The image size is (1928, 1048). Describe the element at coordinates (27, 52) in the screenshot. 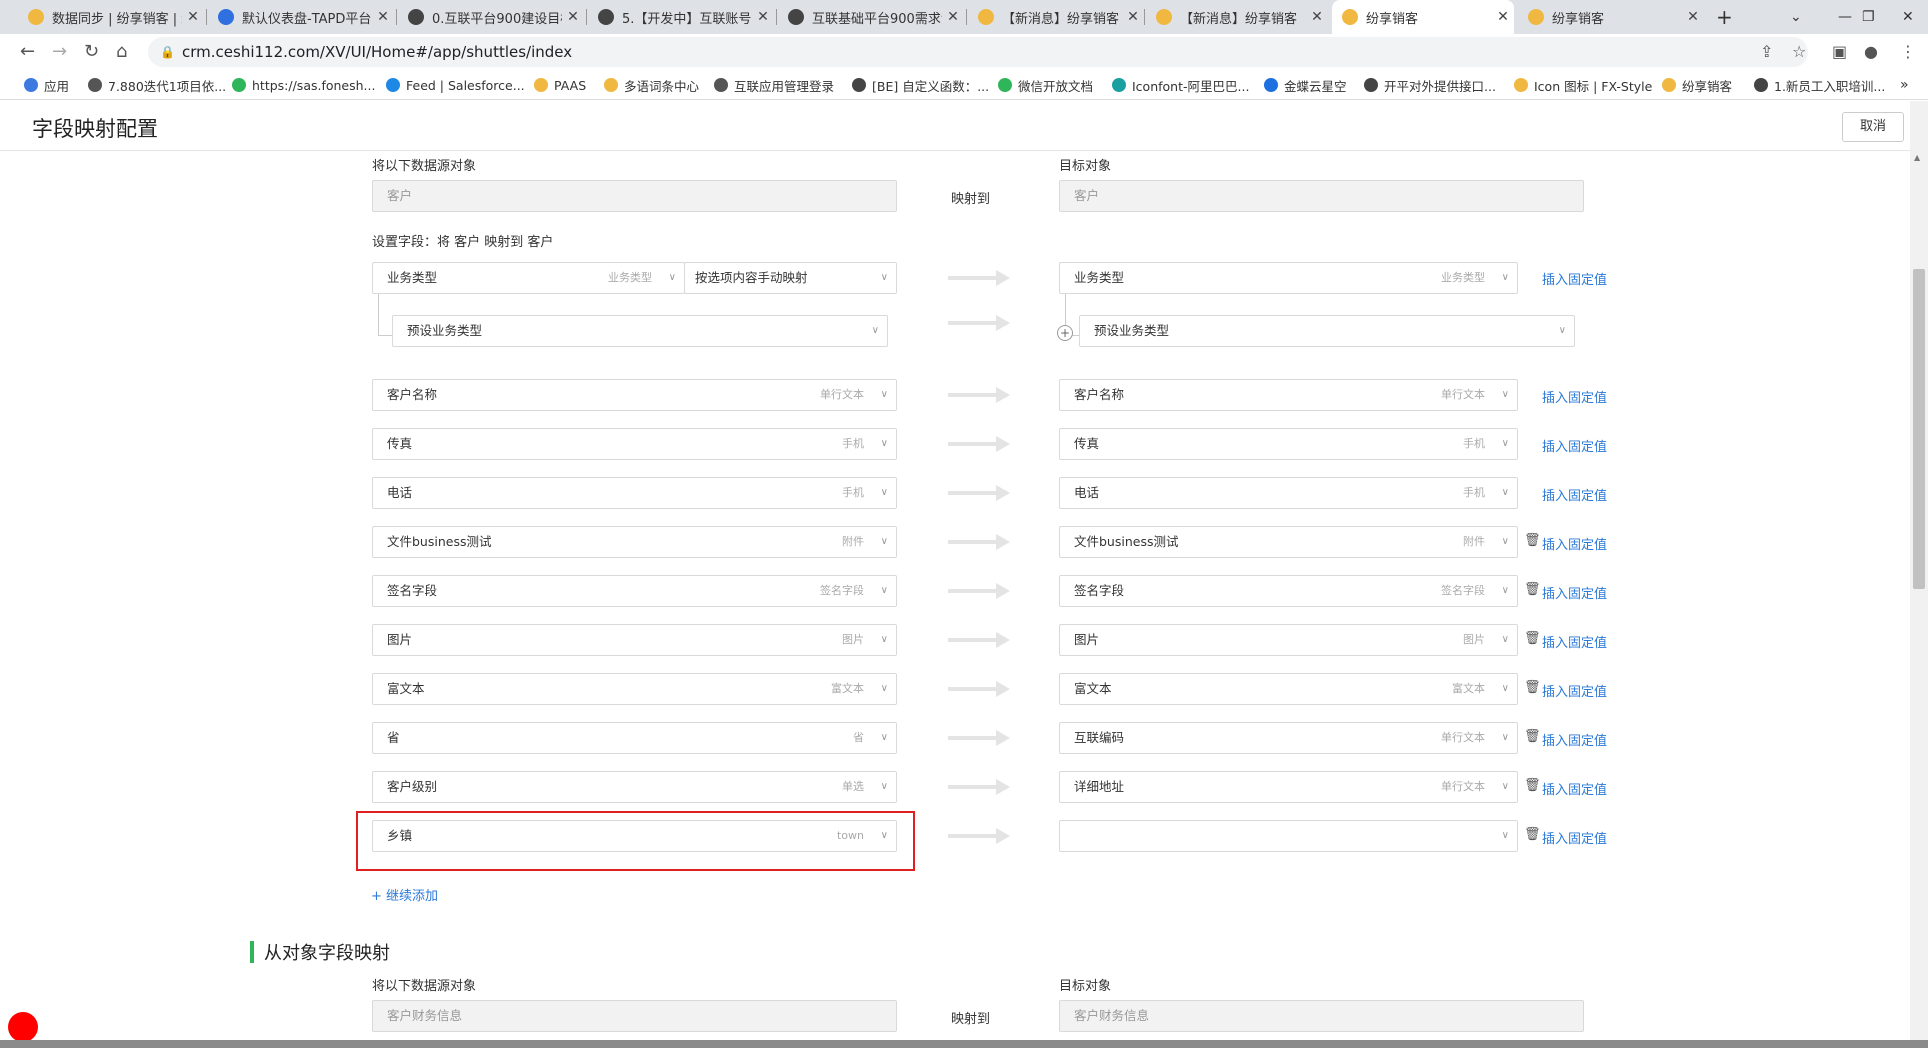

I see `back-icon: ←` at that location.